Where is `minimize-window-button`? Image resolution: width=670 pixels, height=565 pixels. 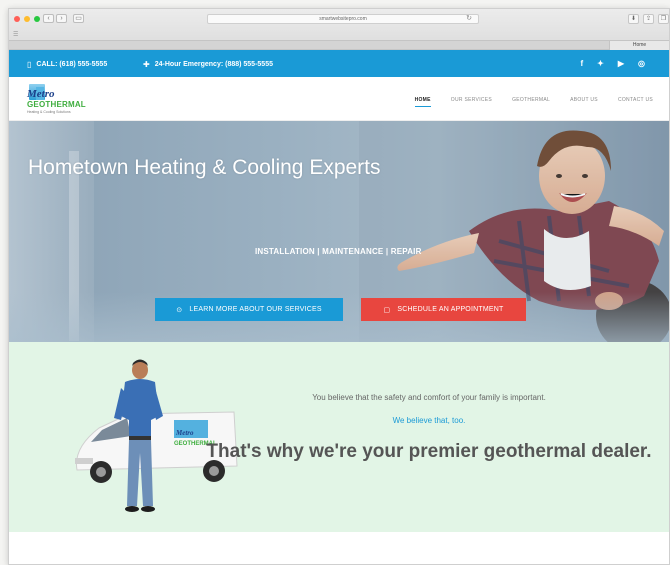 minimize-window-button is located at coordinates (27, 19).